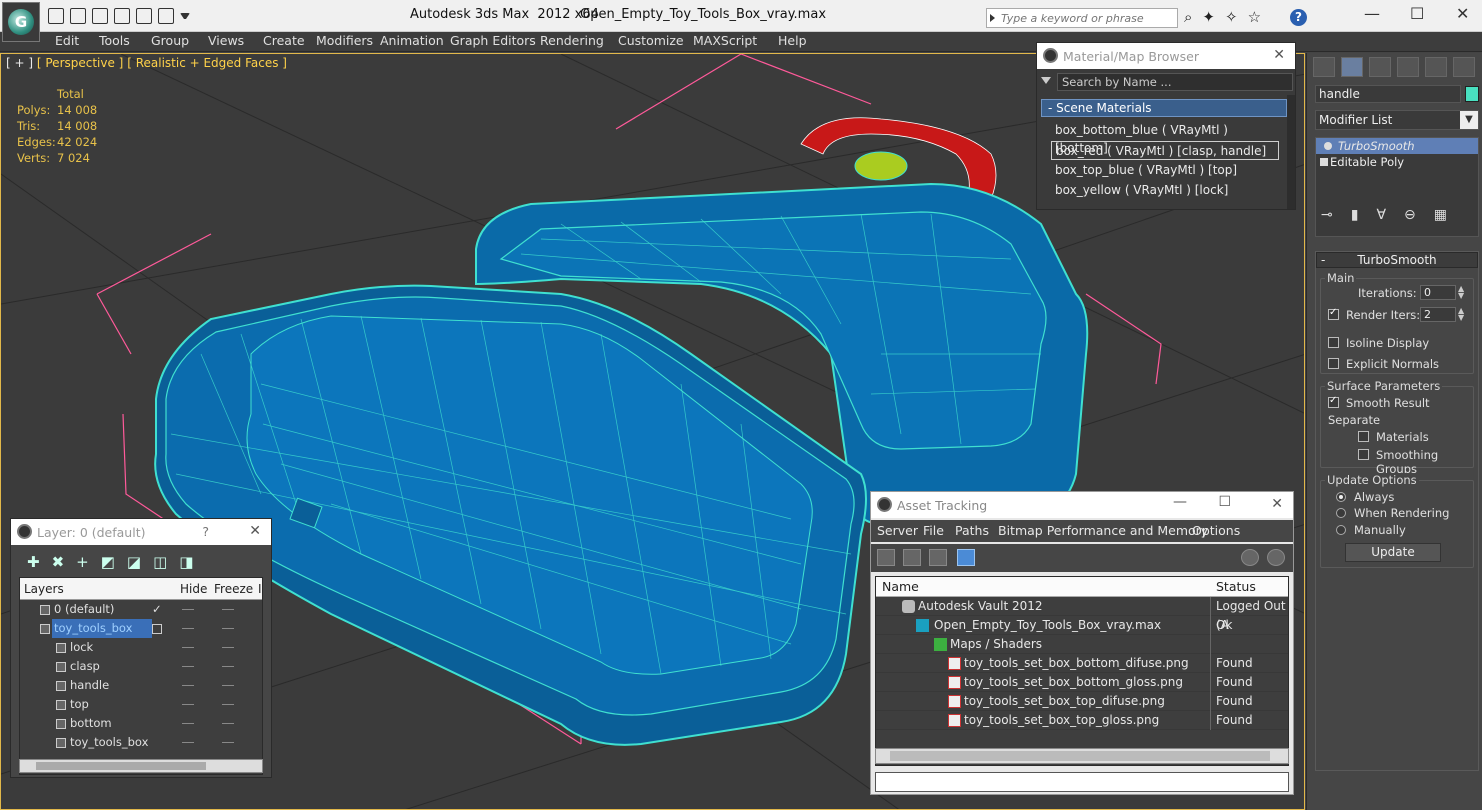 The height and width of the screenshot is (810, 1482). What do you see at coordinates (170, 40) in the screenshot?
I see `menu-group: Group` at bounding box center [170, 40].